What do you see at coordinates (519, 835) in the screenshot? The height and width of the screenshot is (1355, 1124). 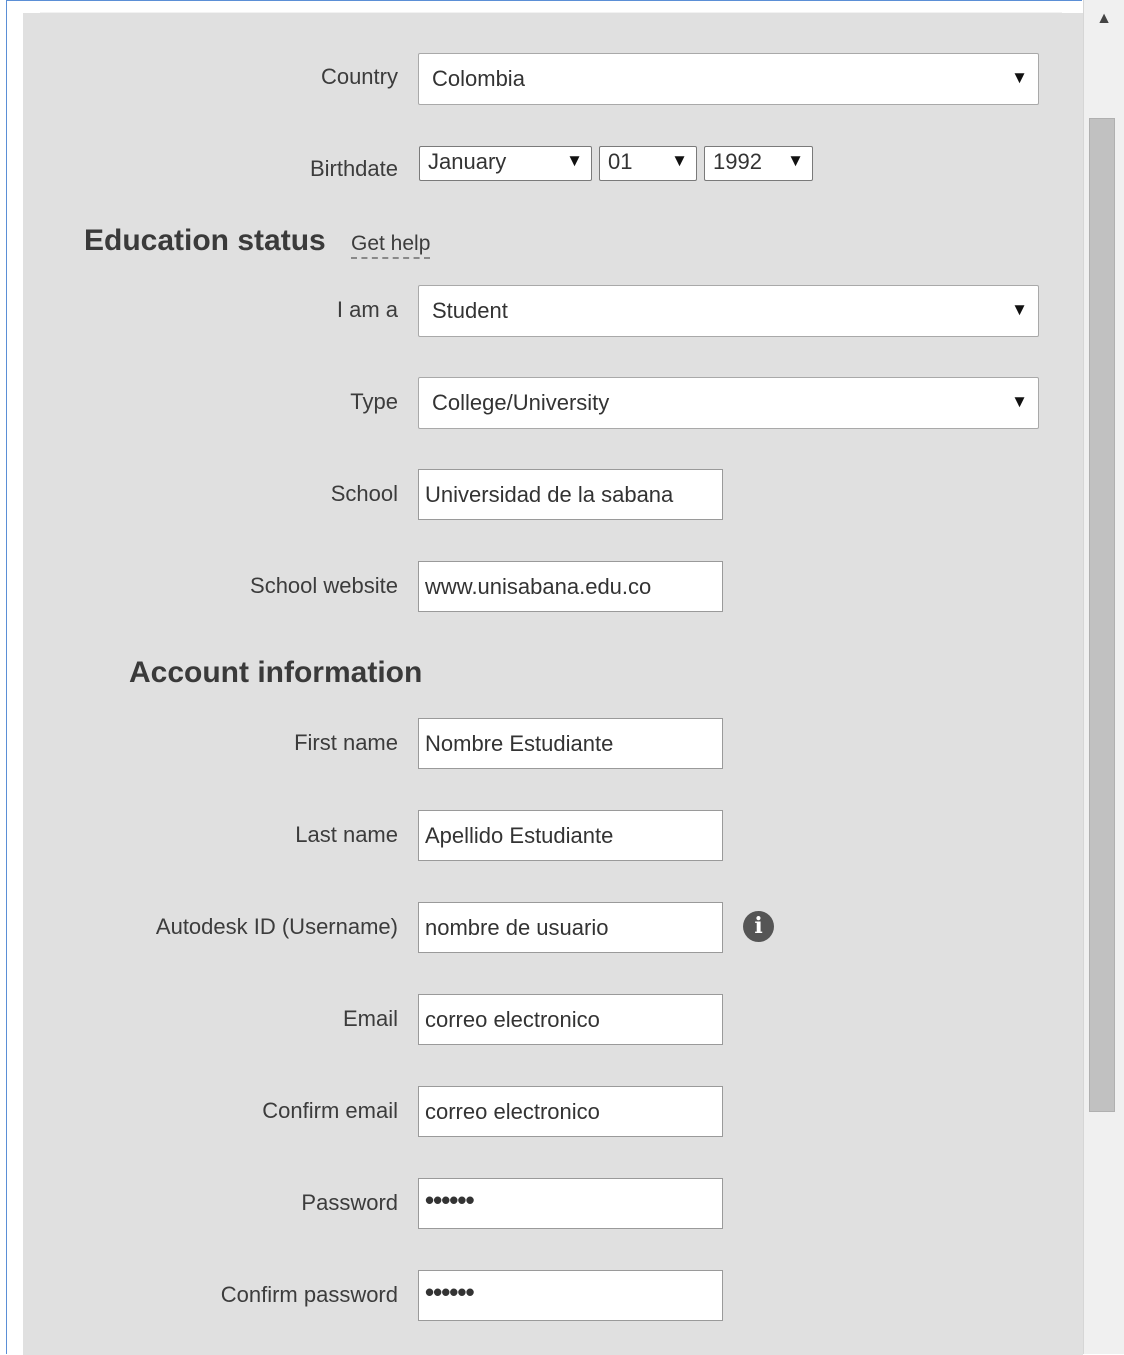 I see `last-name-value: Apellido Estudiante` at bounding box center [519, 835].